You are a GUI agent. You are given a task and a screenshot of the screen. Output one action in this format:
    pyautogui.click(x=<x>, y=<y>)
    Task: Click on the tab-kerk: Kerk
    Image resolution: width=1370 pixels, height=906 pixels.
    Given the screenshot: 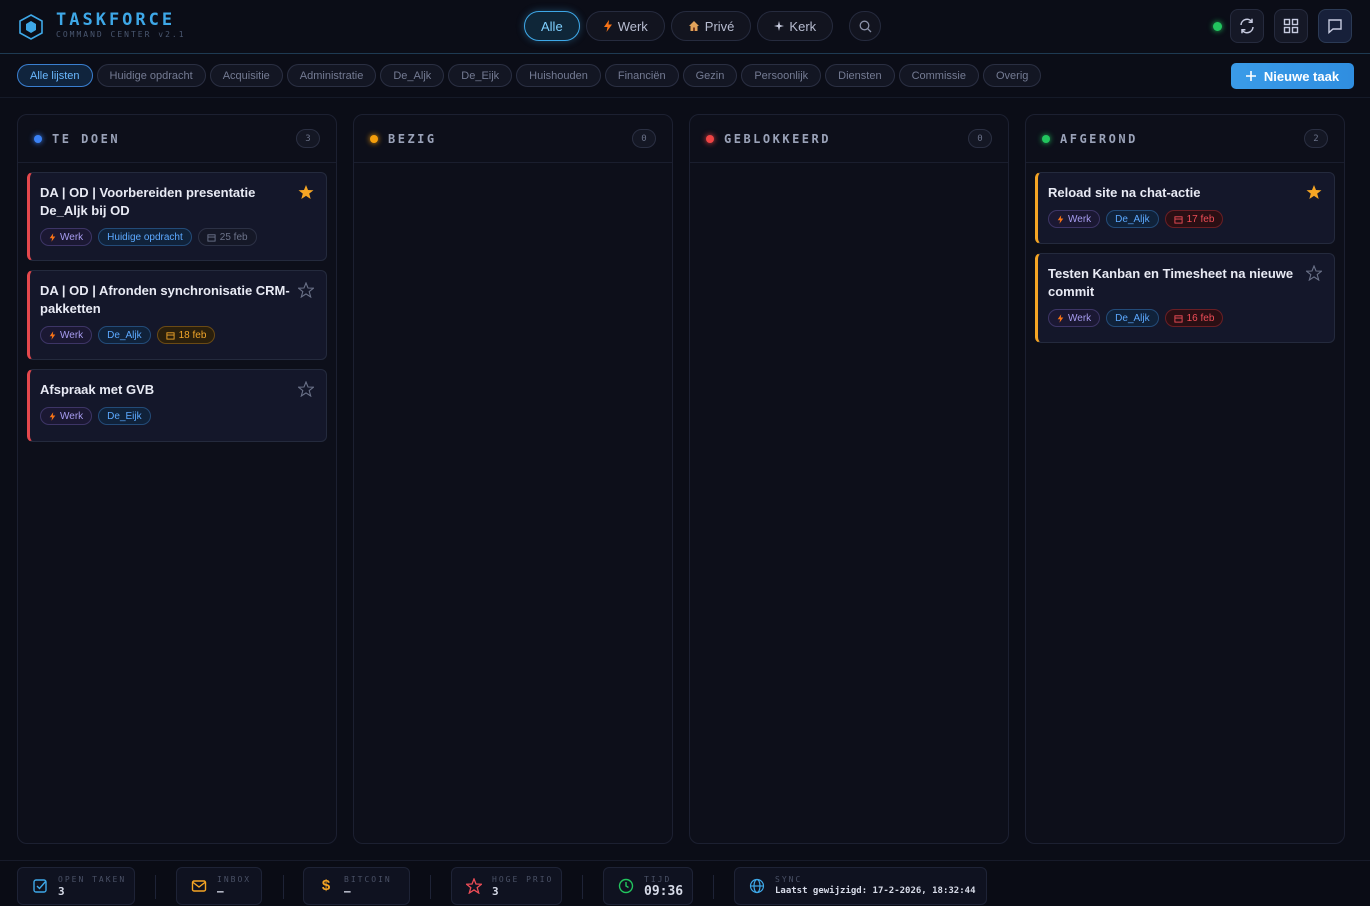 What is the action you would take?
    pyautogui.click(x=795, y=26)
    